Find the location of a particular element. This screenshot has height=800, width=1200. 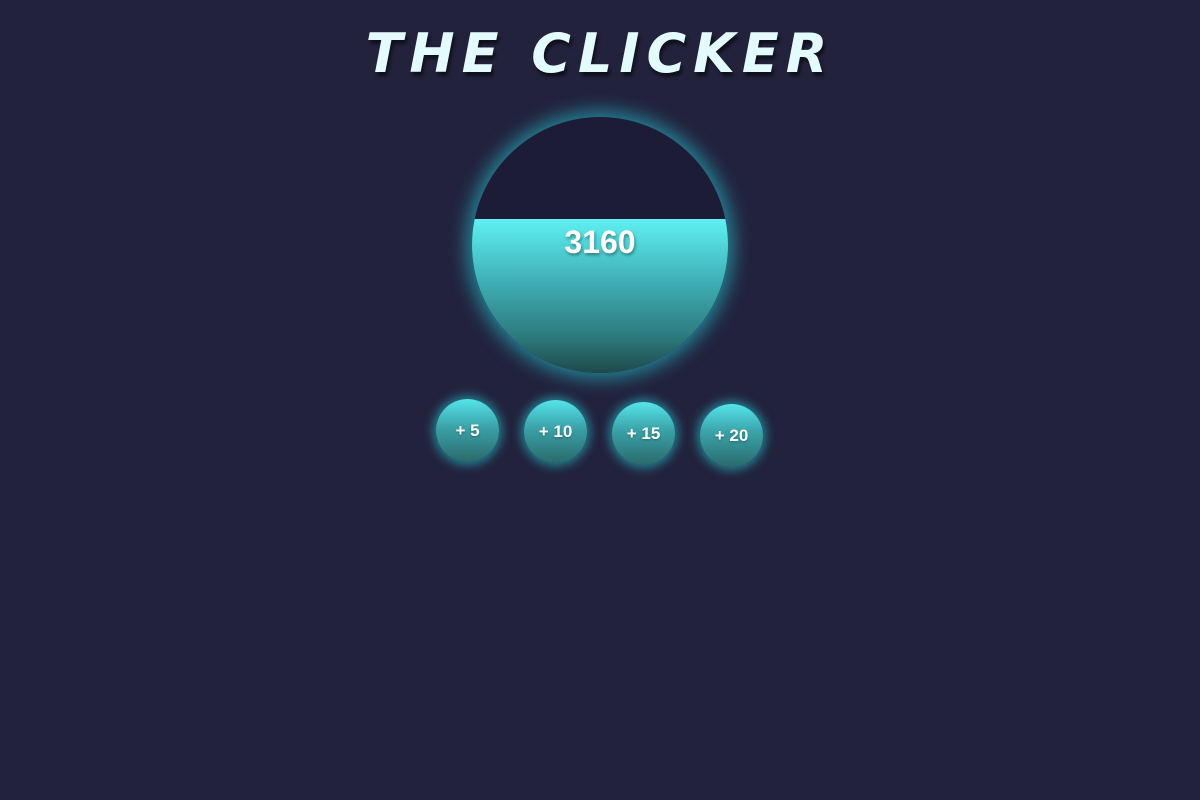

counter-value: 3160 is located at coordinates (600, 242).